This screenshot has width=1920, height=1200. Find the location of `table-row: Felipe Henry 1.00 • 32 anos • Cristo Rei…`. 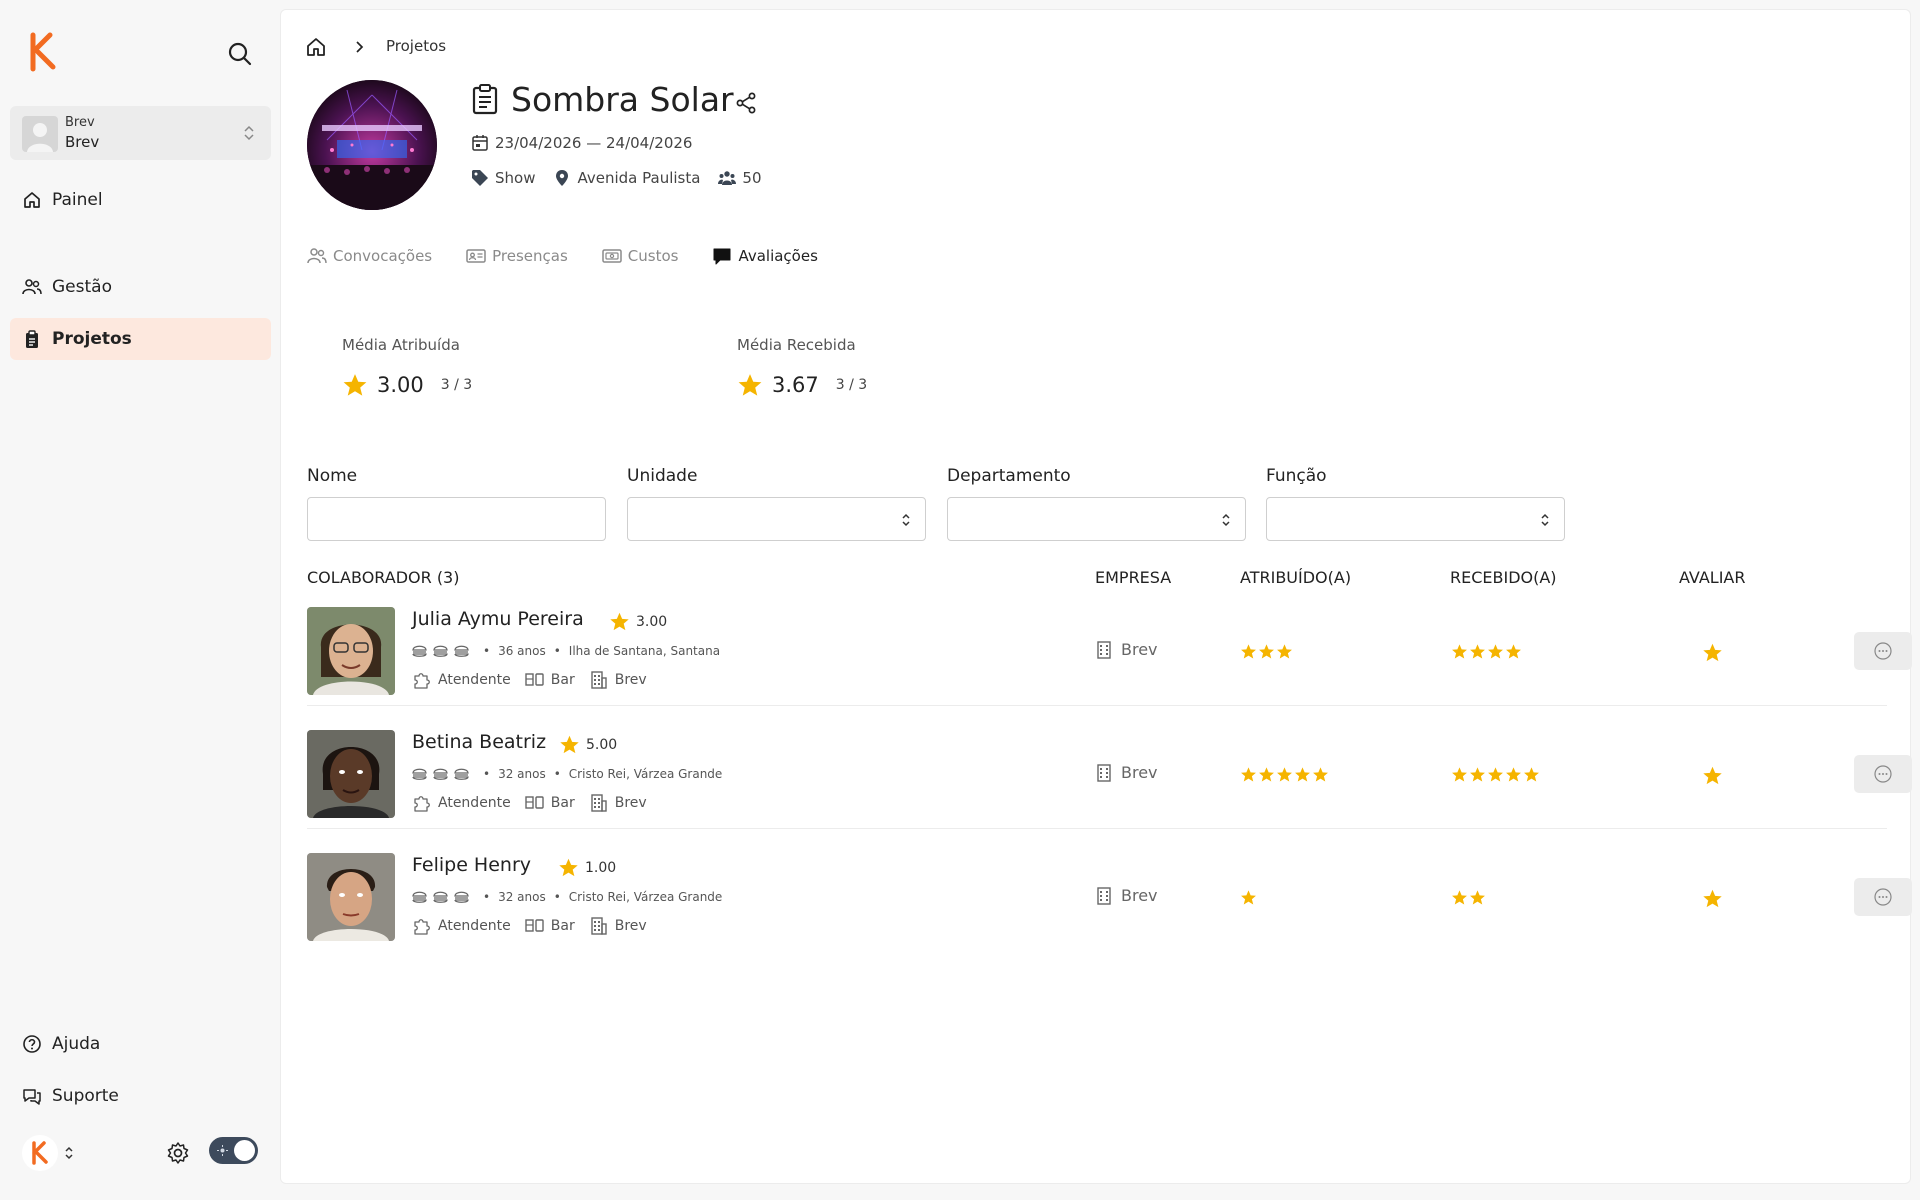

table-row: Felipe Henry 1.00 • 32 anos • Cristo Rei… is located at coordinates (1109, 903).